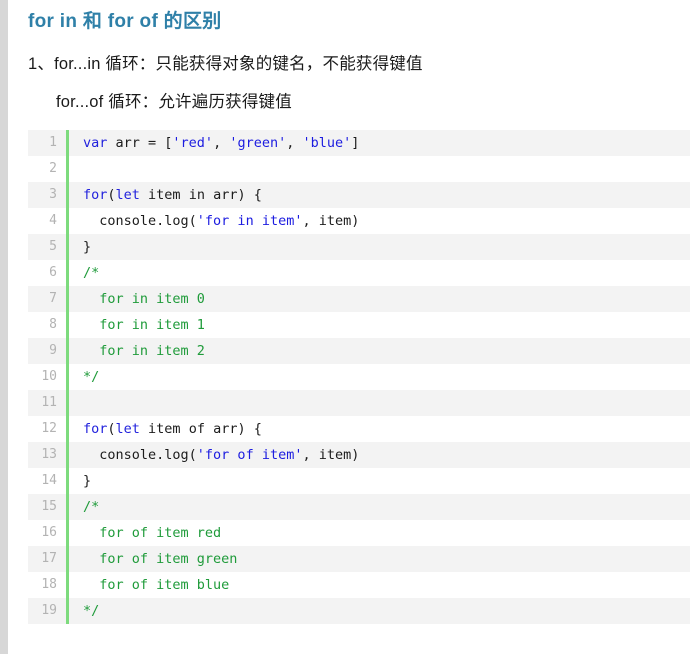 The image size is (690, 654). Describe the element at coordinates (355, 143) in the screenshot. I see `code-token-plain: ]` at that location.